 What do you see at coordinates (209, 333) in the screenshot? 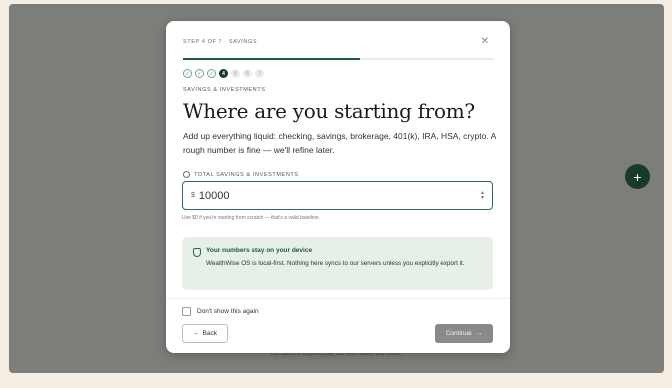
I see `back-label: Back` at bounding box center [209, 333].